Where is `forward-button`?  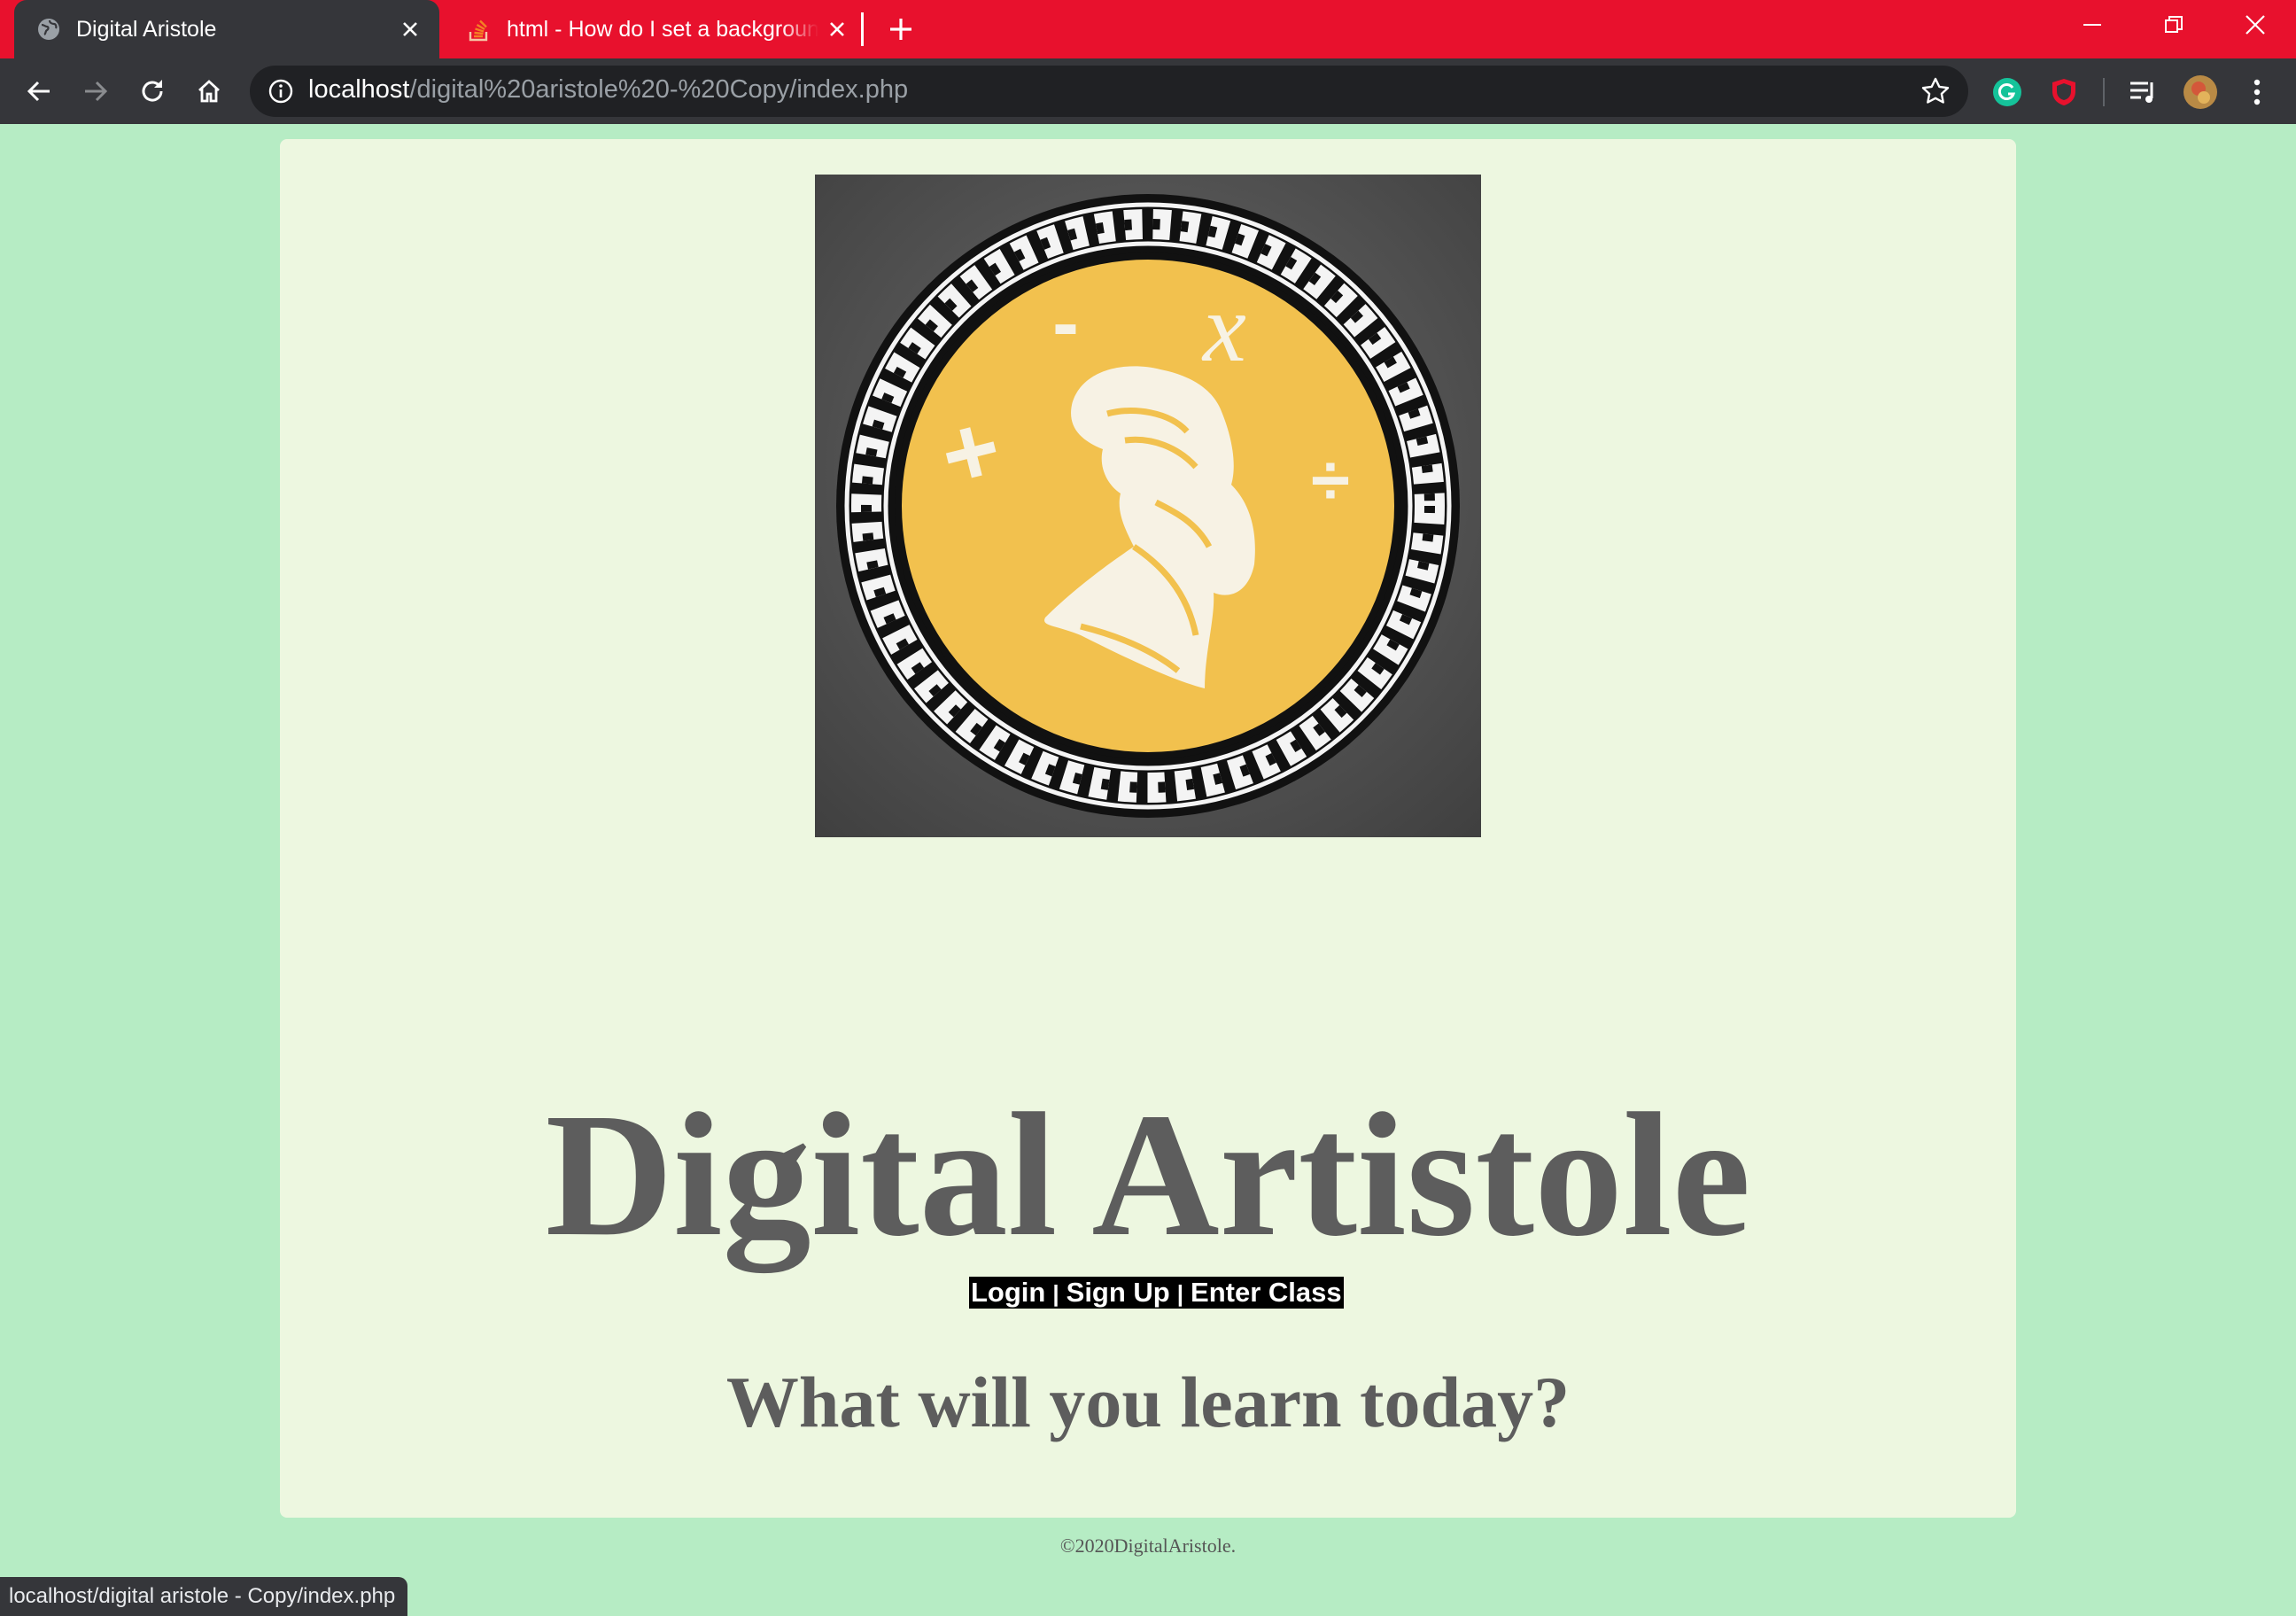
forward-button is located at coordinates (96, 91).